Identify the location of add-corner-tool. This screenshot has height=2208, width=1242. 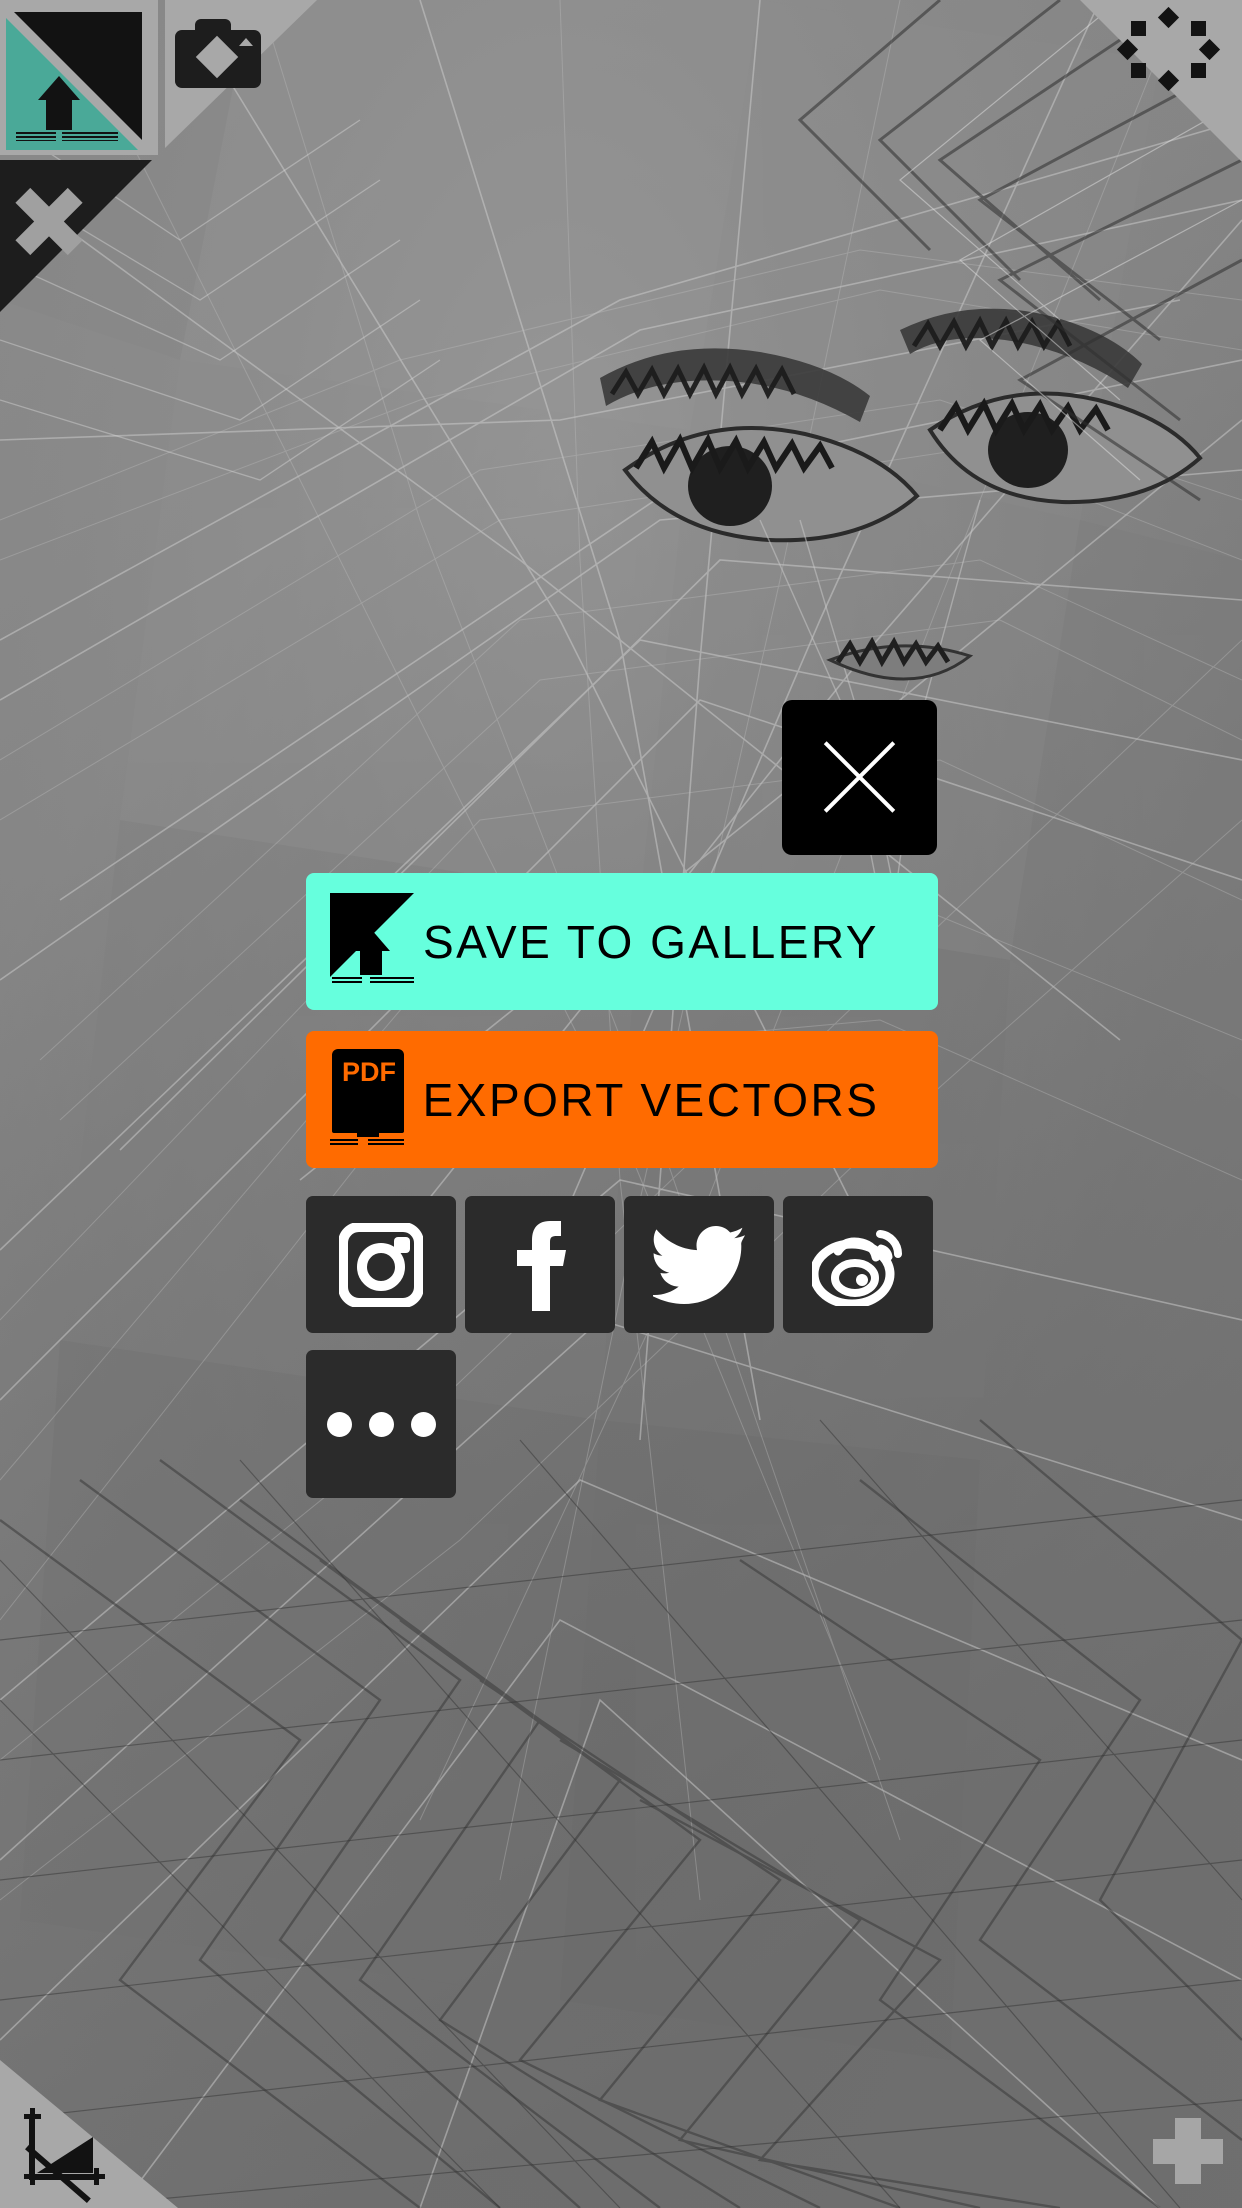
(1181, 2144).